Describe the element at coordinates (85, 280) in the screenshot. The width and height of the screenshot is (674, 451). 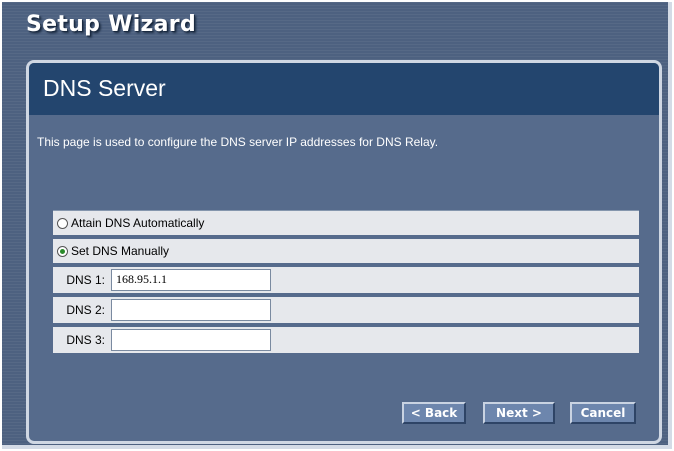
I see `dns1-label: DNS 1:` at that location.